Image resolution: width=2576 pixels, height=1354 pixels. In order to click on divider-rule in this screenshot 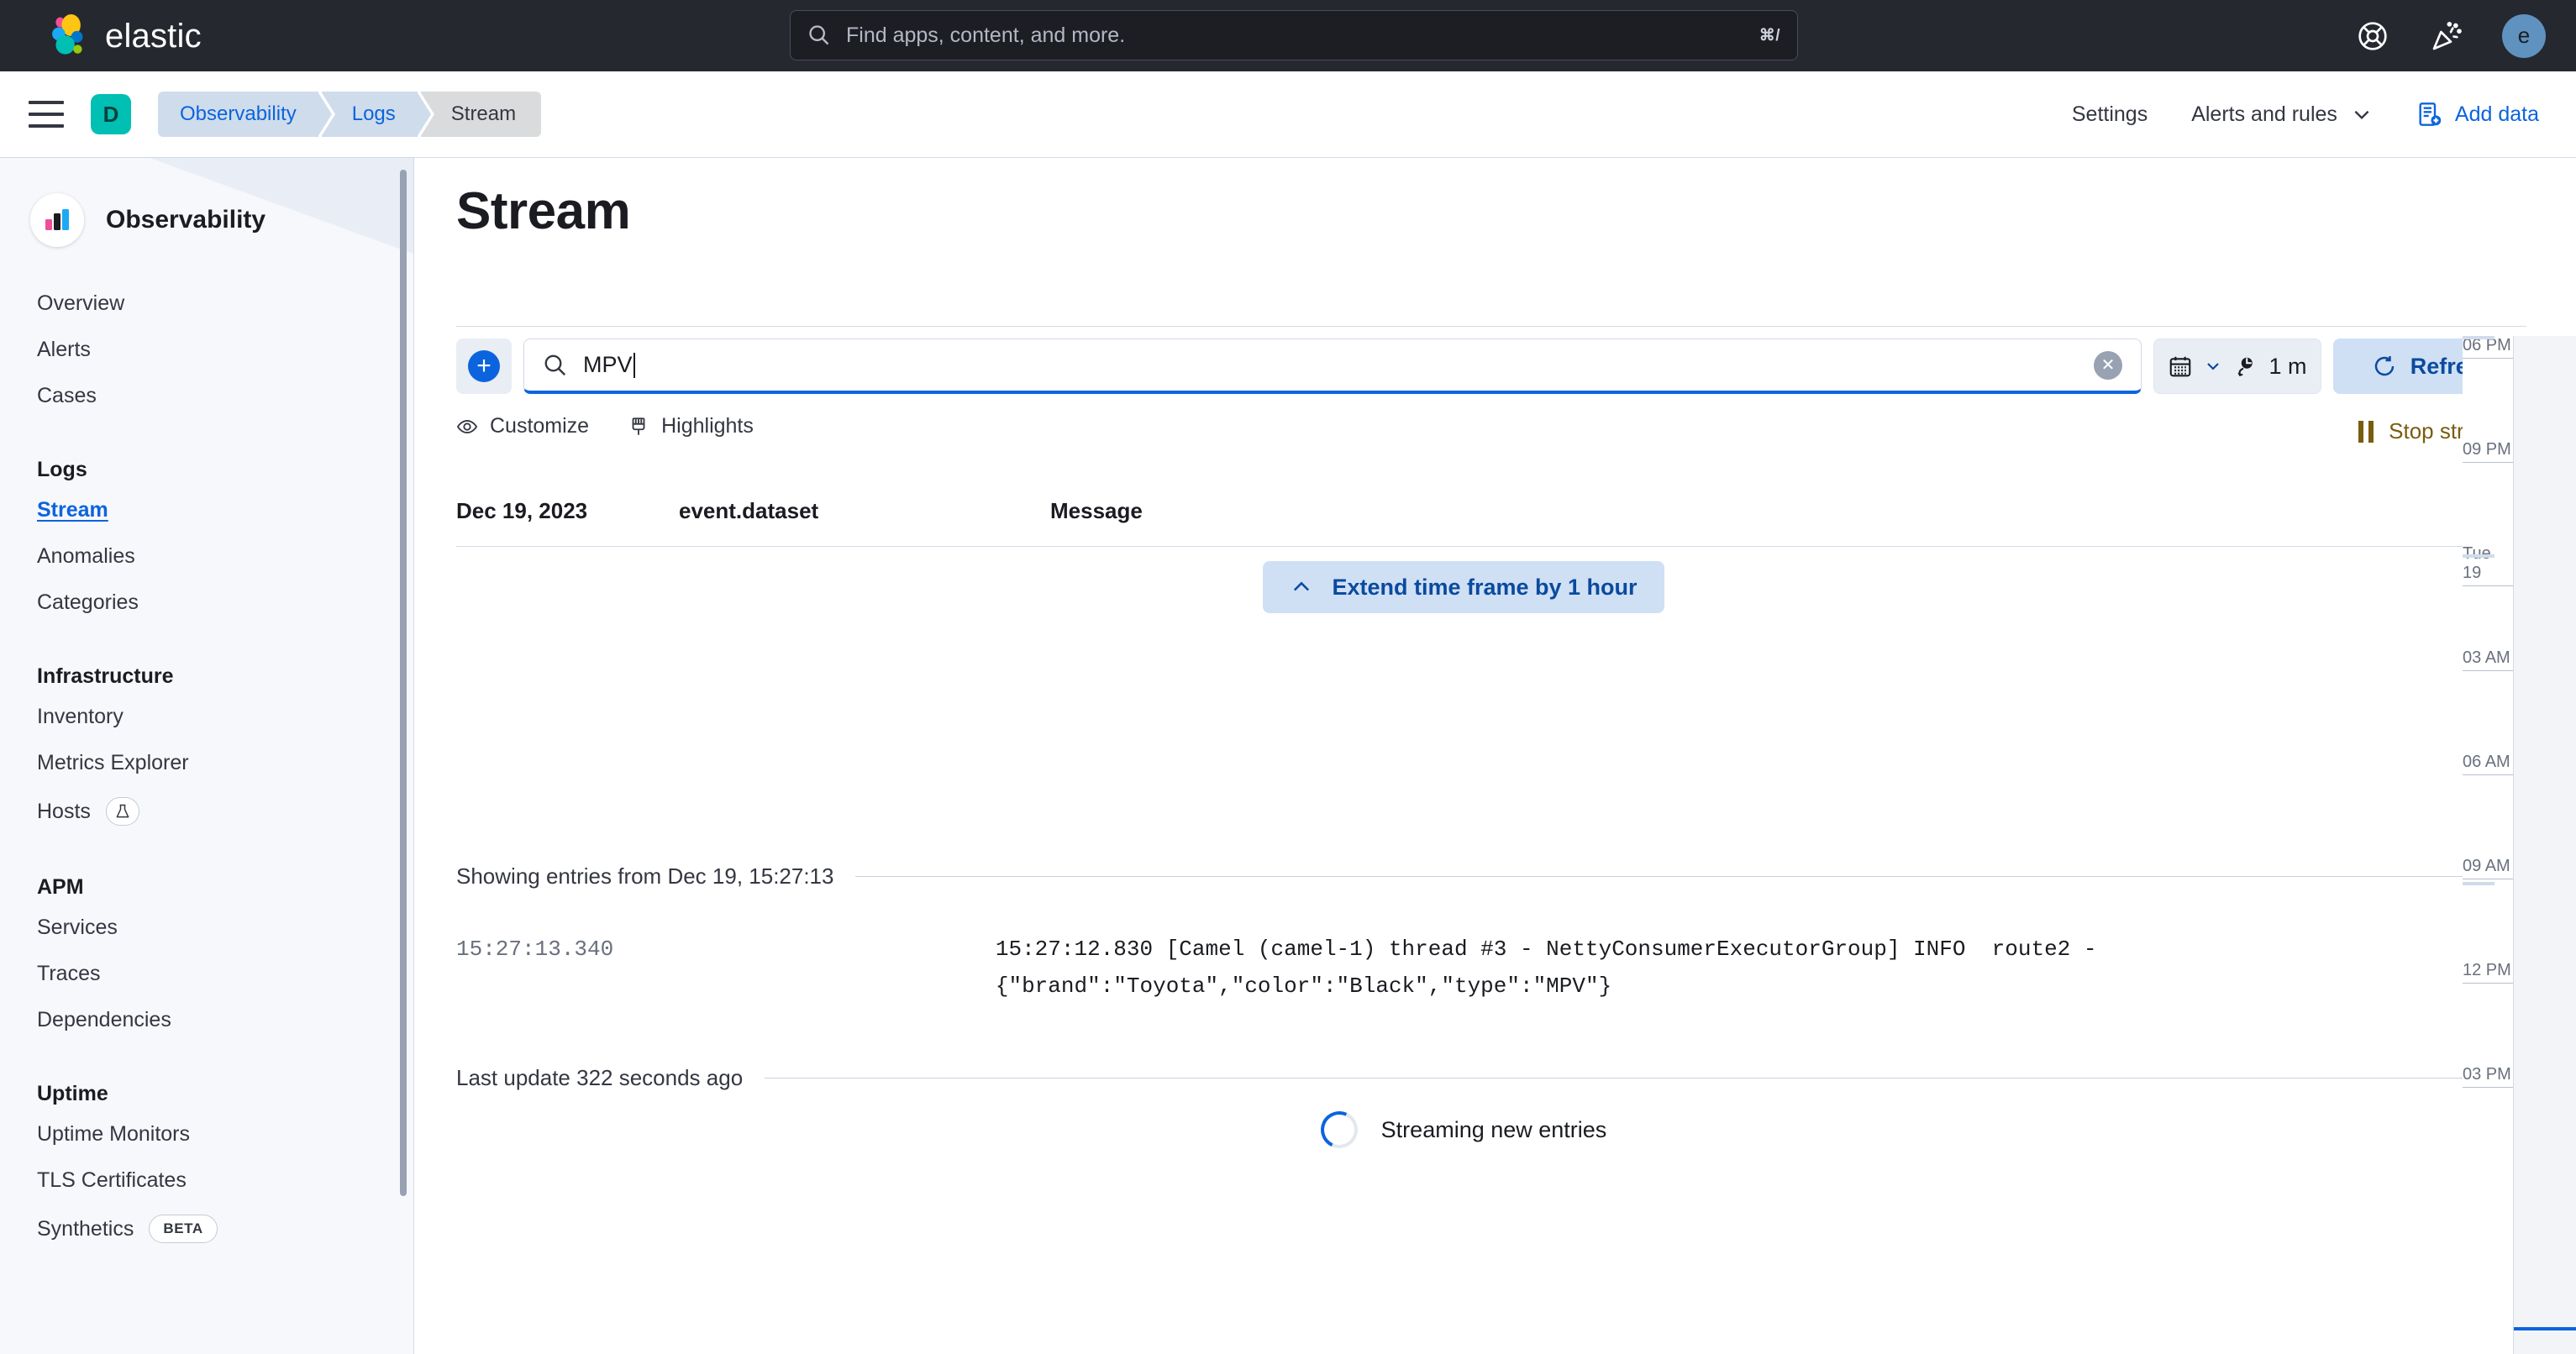, I will do `click(1663, 876)`.